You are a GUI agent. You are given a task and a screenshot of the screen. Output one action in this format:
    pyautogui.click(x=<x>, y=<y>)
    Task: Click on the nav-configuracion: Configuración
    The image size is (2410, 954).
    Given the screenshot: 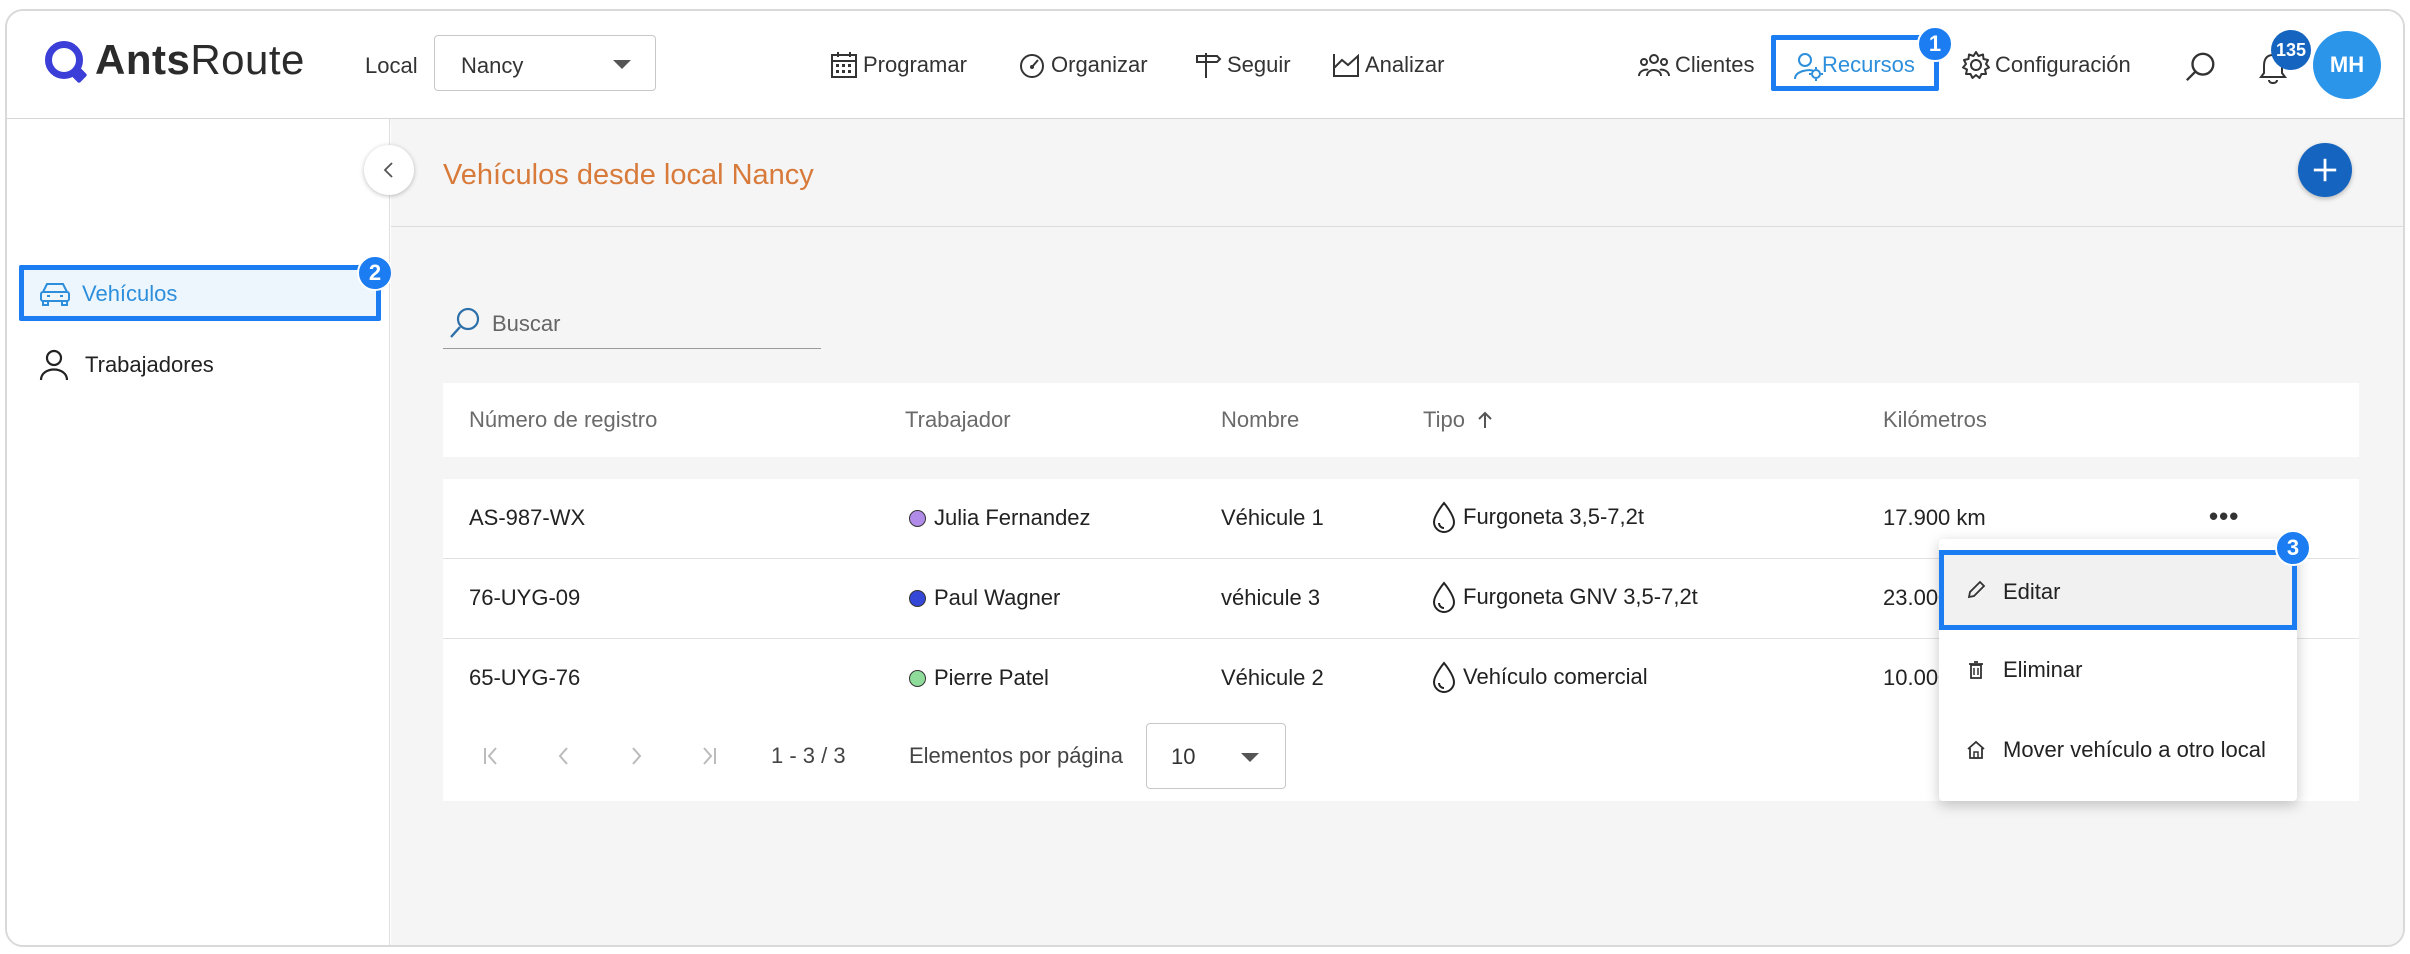 What is the action you would take?
    pyautogui.click(x=2046, y=65)
    